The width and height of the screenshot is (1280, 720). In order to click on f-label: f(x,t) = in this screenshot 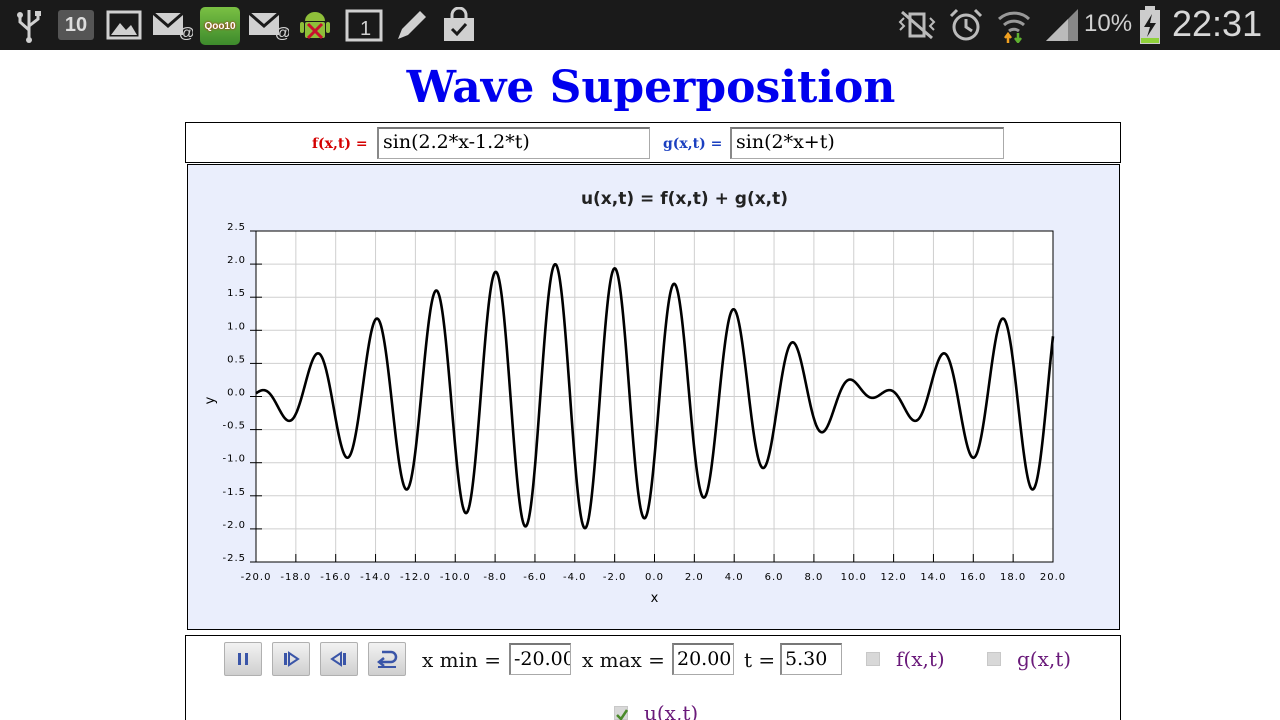, I will do `click(340, 144)`.